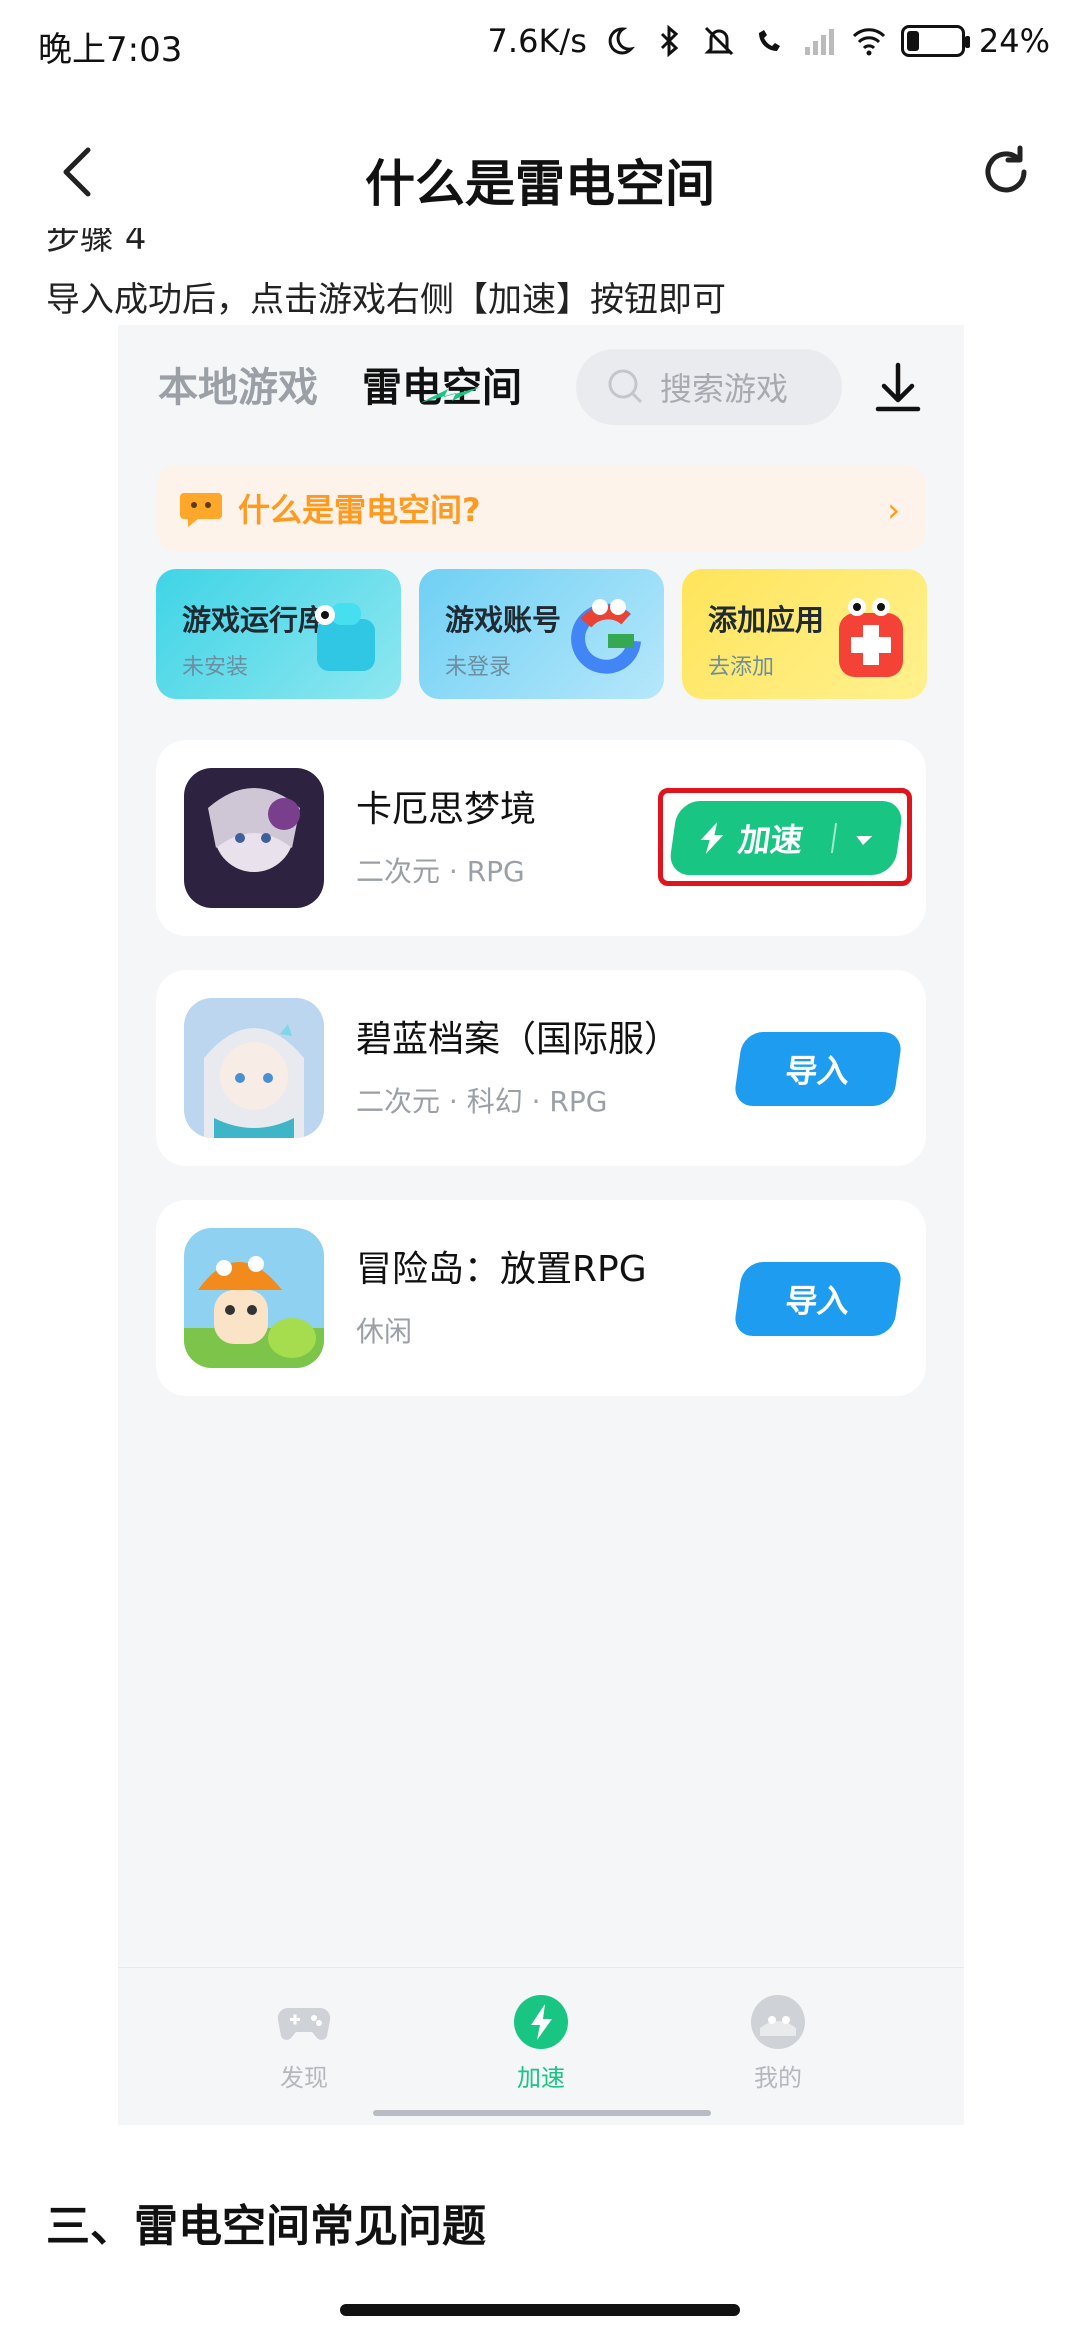 The image size is (1080, 2340). What do you see at coordinates (304, 2043) in the screenshot?
I see `nav-discover: 发现` at bounding box center [304, 2043].